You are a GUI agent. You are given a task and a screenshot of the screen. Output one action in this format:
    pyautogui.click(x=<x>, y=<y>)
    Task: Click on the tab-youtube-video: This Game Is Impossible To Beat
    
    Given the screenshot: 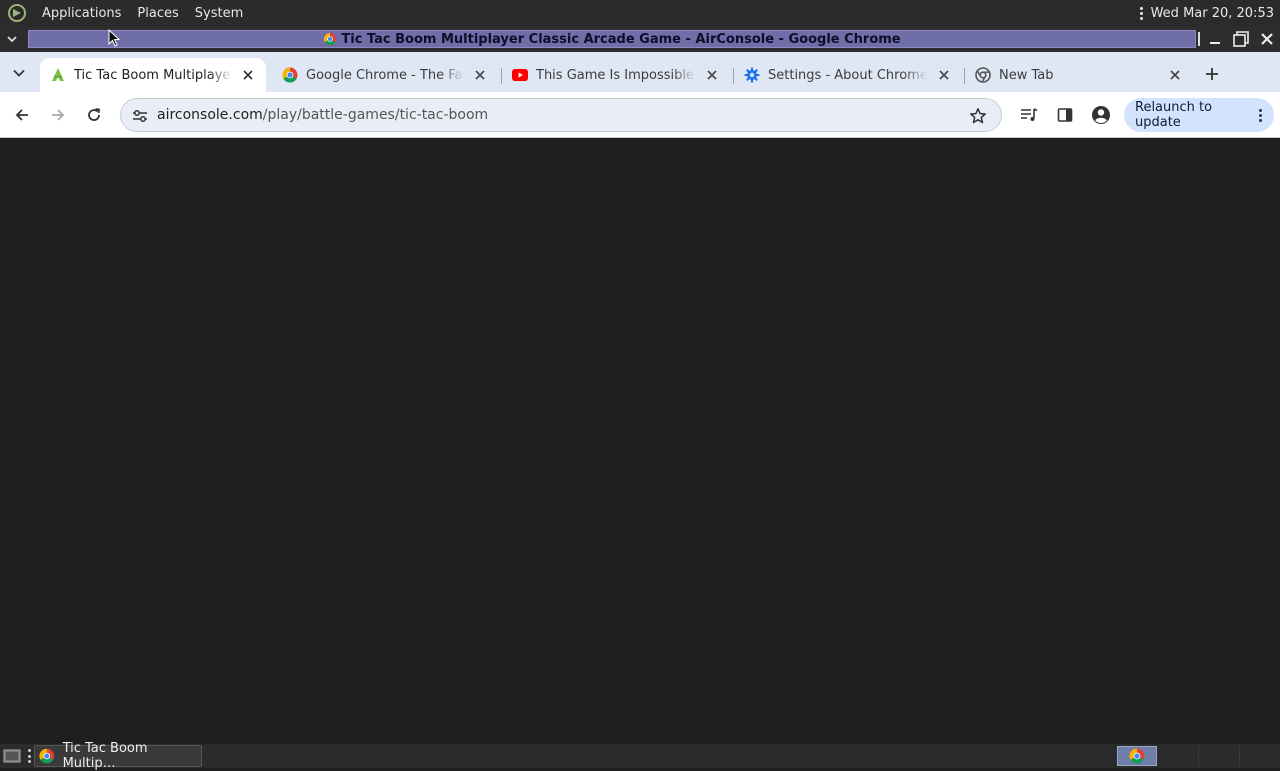 What is the action you would take?
    pyautogui.click(x=616, y=75)
    